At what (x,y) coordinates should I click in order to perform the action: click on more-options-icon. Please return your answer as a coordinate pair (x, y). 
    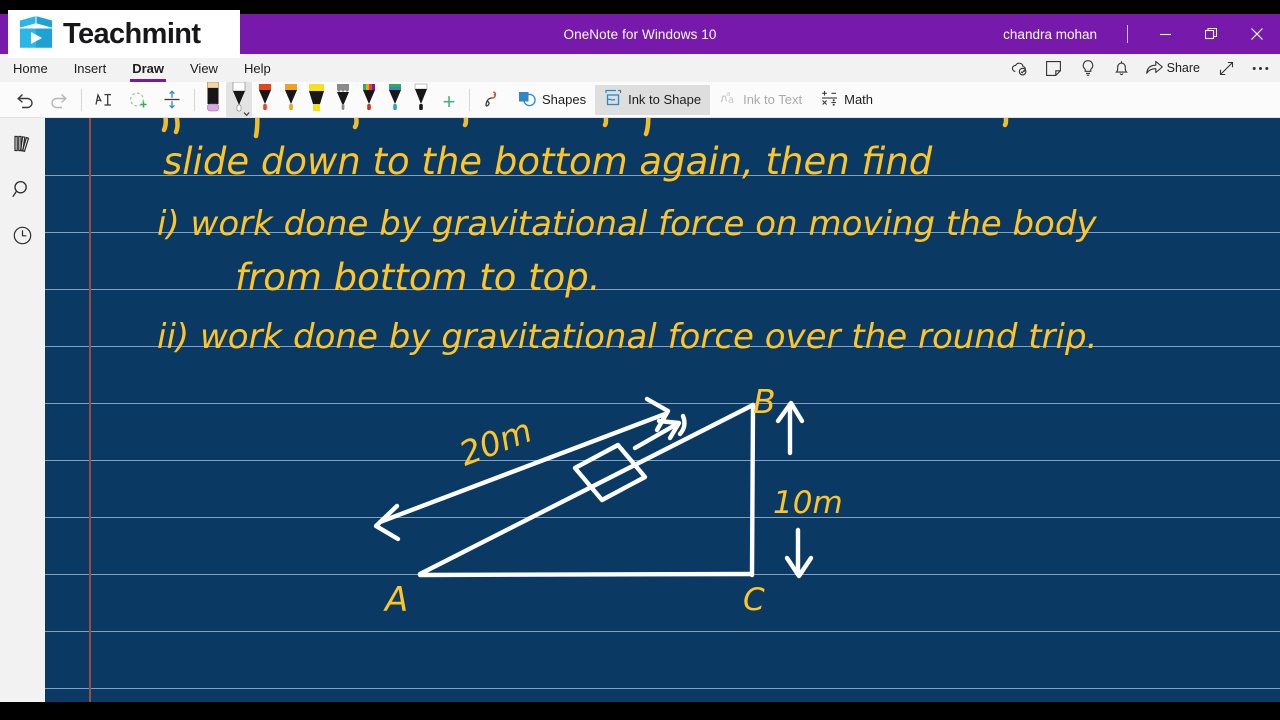
    Looking at the image, I should click on (1260, 68).